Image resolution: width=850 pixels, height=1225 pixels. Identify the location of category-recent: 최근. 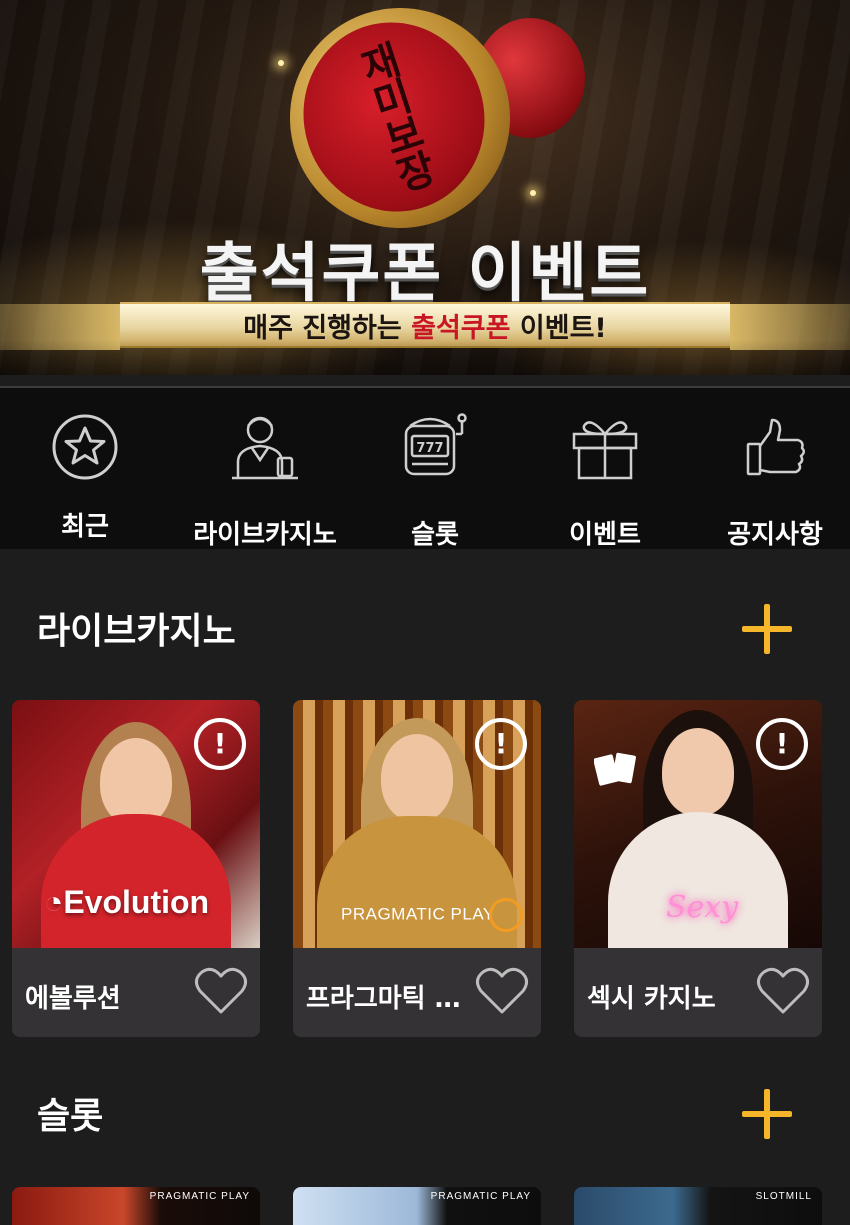
(85, 469).